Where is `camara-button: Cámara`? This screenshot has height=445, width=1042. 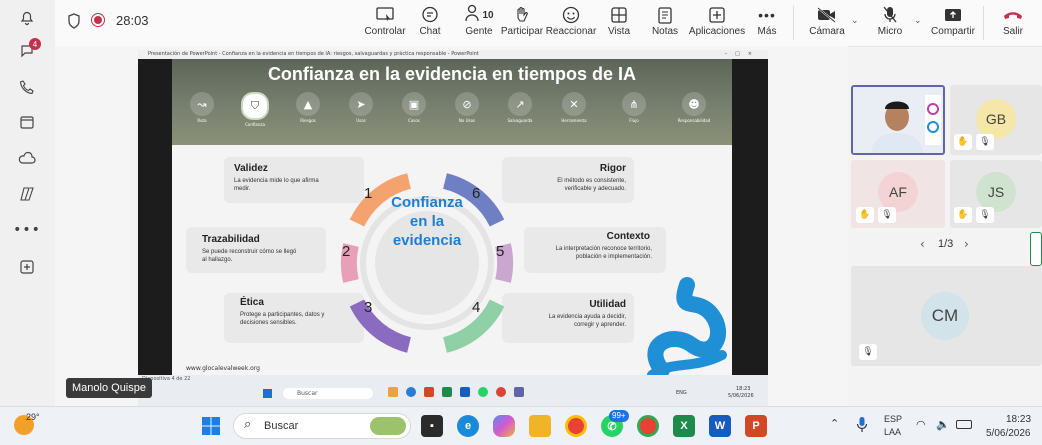 camara-button: Cámara is located at coordinates (827, 20).